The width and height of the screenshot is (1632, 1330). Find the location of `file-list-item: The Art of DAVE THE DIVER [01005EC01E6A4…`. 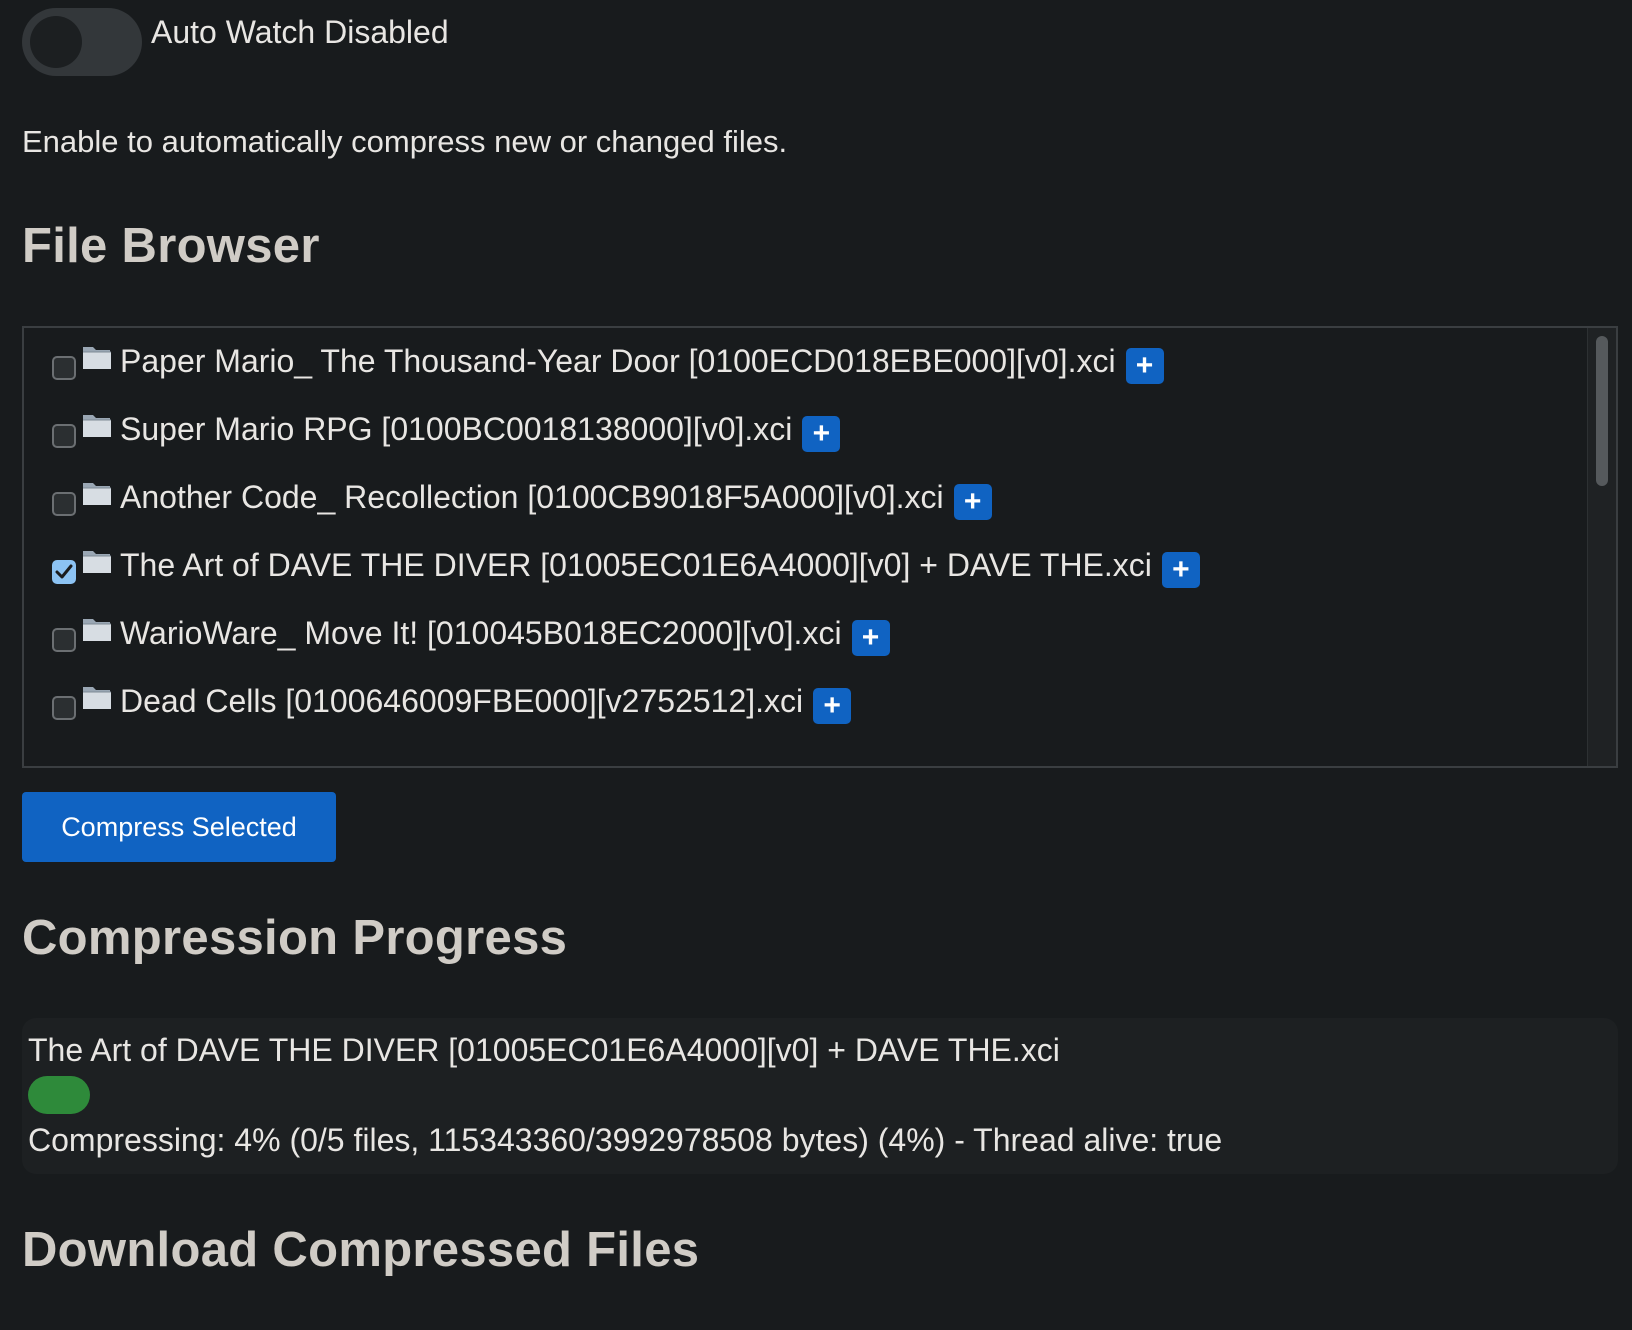

file-list-item: The Art of DAVE THE DIVER [01005EC01E6A4… is located at coordinates (626, 565).